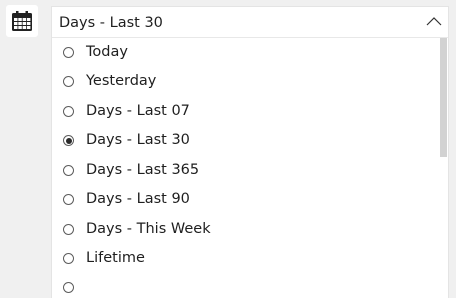 The height and width of the screenshot is (298, 456). I want to click on option-today: Today, so click(245, 53).